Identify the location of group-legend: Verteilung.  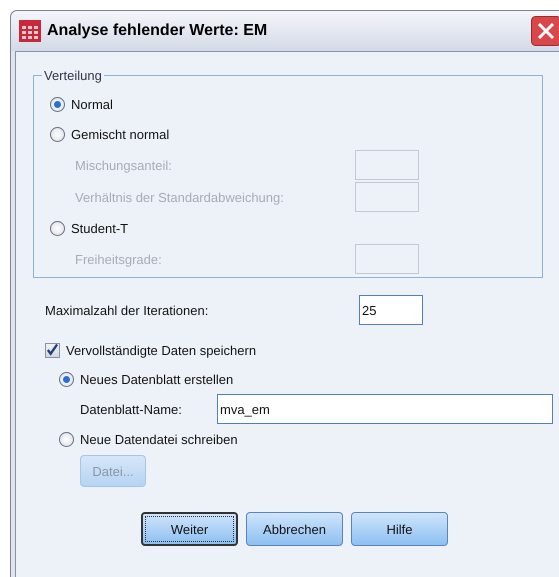
(73, 75).